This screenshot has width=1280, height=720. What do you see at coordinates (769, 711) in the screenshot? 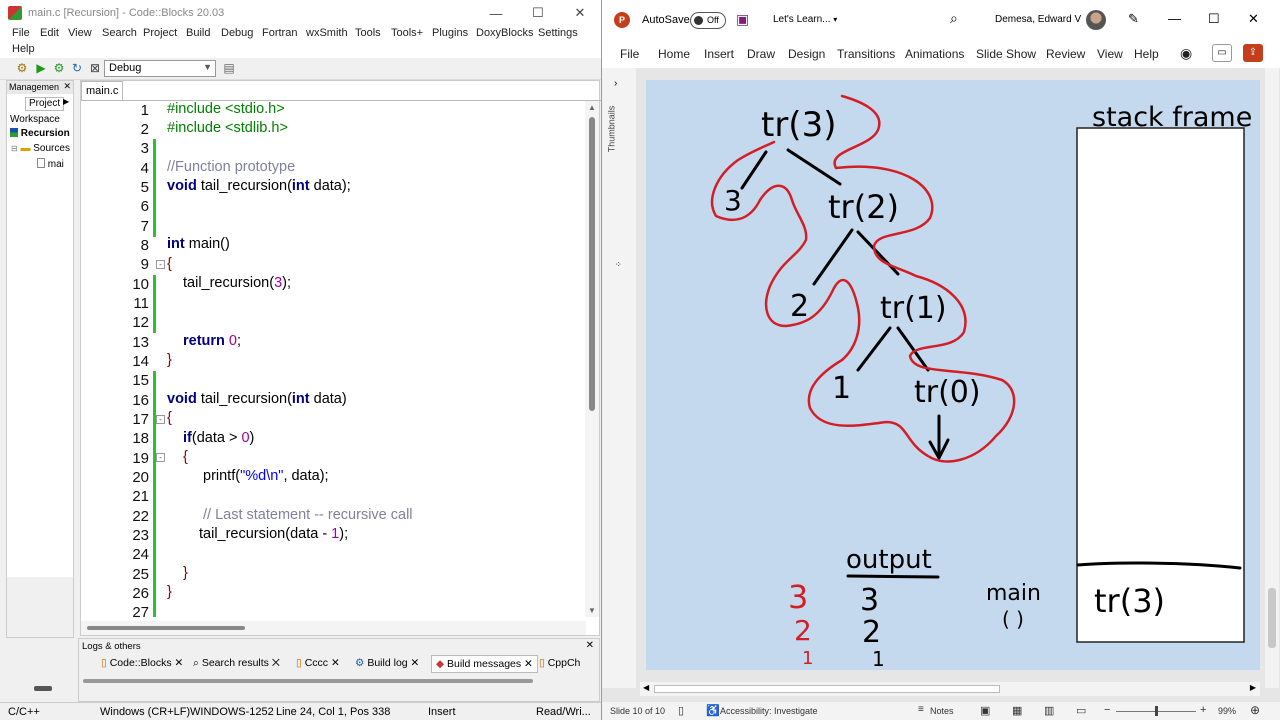
I see `status-accessibility: Accessibility: Investigate` at bounding box center [769, 711].